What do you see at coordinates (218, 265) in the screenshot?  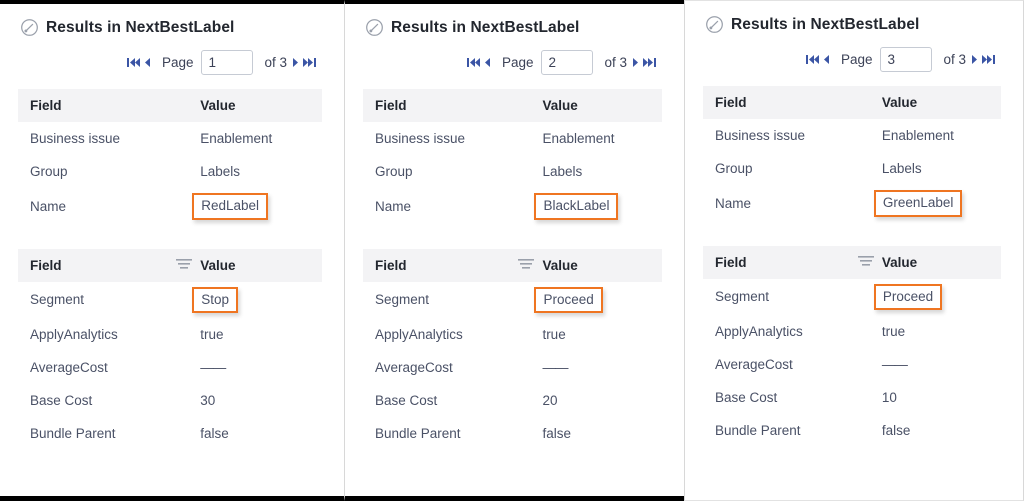 I see `column-header-value-label: Value` at bounding box center [218, 265].